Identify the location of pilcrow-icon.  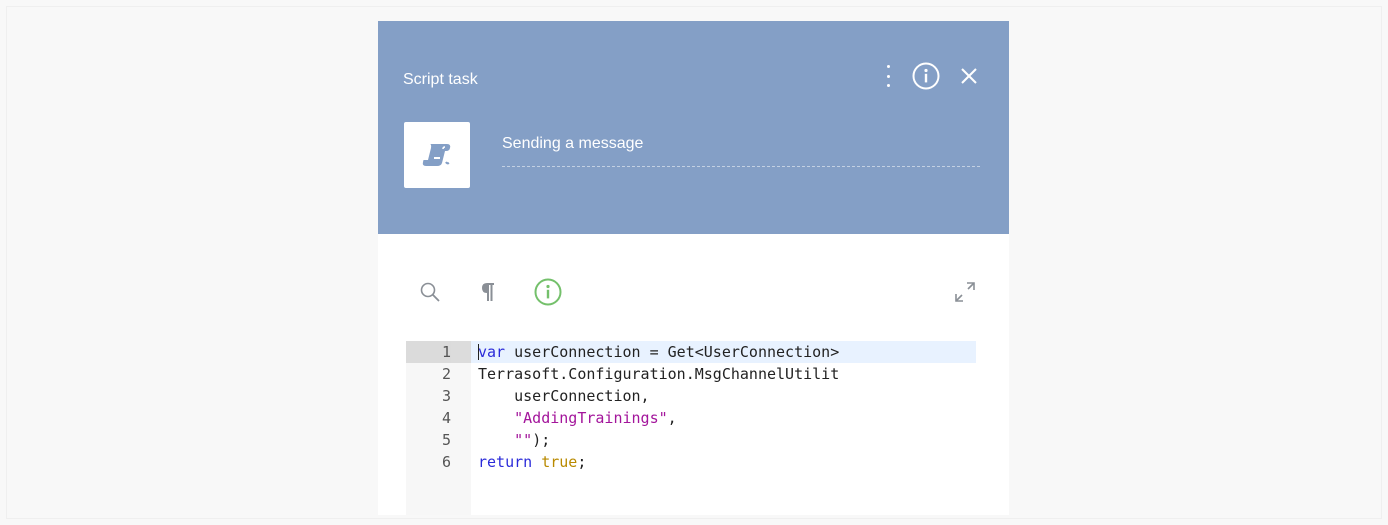
(488, 292).